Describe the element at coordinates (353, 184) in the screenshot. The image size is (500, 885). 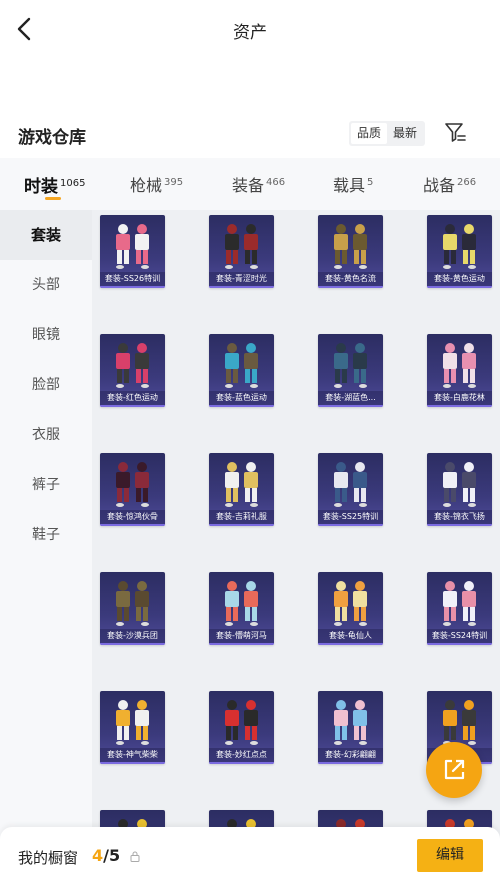
I see `tab-vehicles: 载具 5` at that location.